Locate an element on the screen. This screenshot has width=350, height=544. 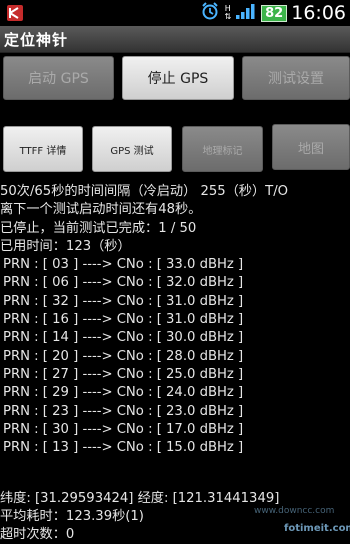
satellite-line: PRN : [ 27 ] ----> CNo : [ 25.0 dBHz ] is located at coordinates (123, 374).